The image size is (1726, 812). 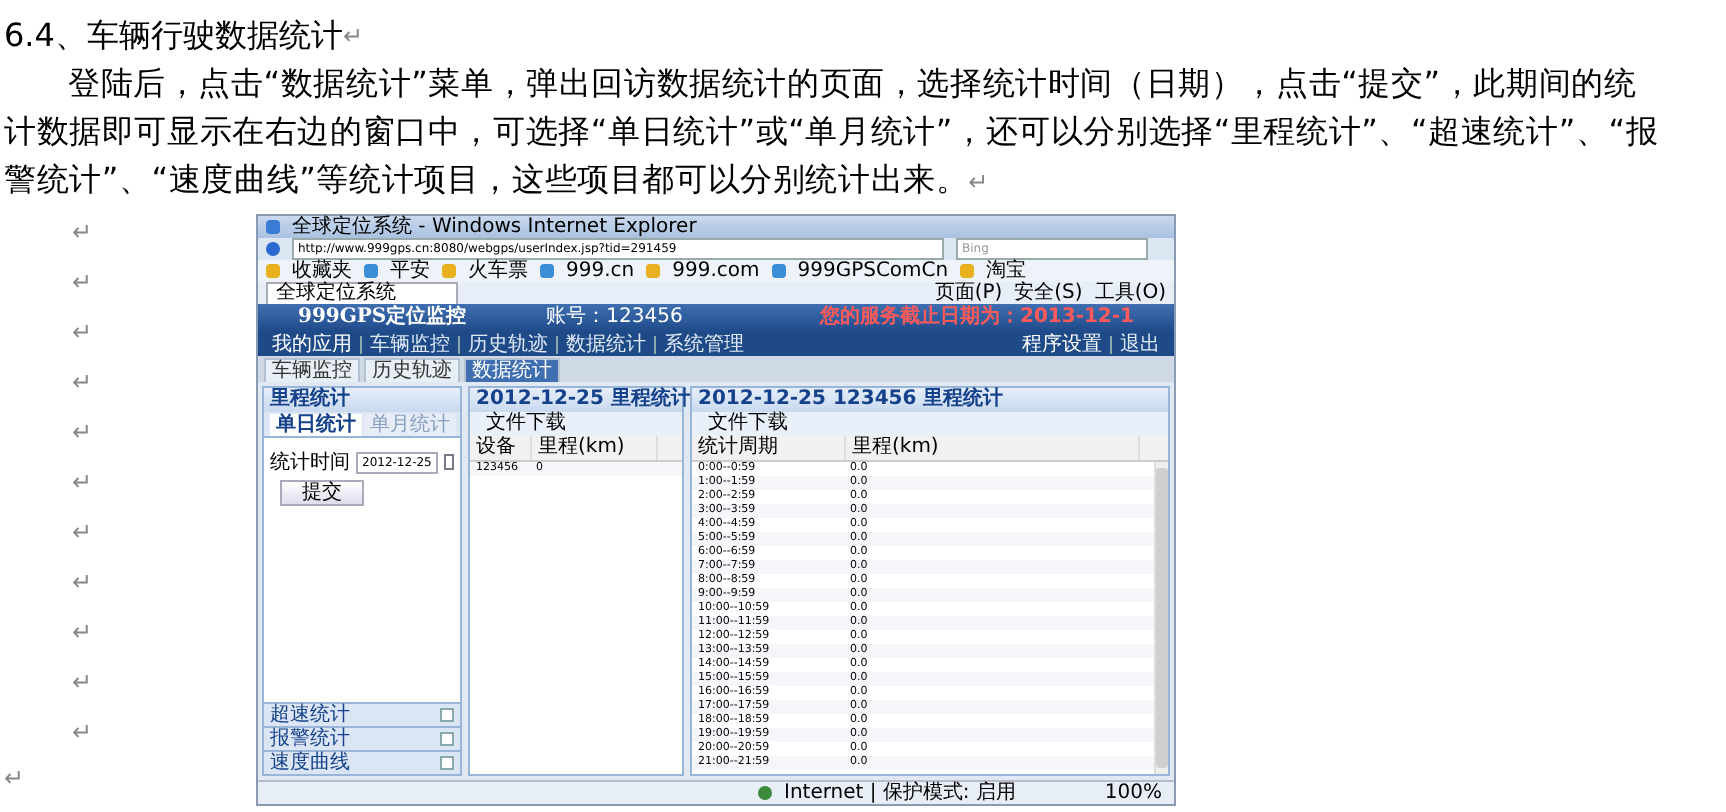 I want to click on submit-button: 提交, so click(x=322, y=493).